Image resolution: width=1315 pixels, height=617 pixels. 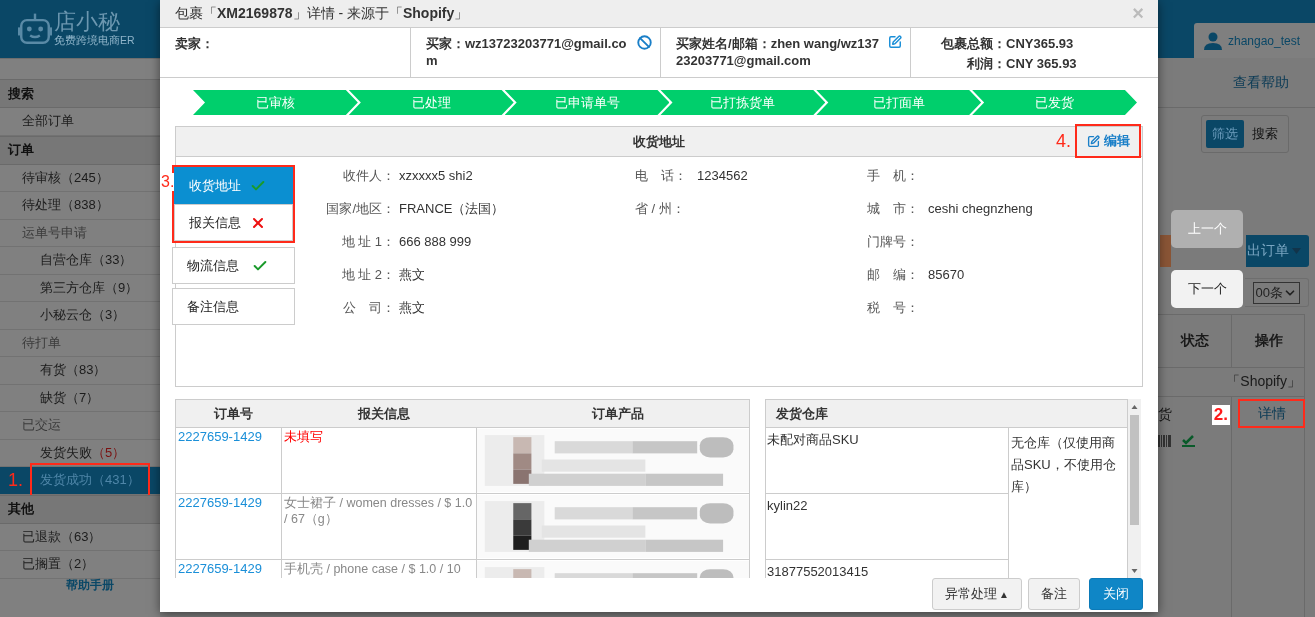 What do you see at coordinates (946, 414) in the screenshot?
I see `column-header: 发货仓库` at bounding box center [946, 414].